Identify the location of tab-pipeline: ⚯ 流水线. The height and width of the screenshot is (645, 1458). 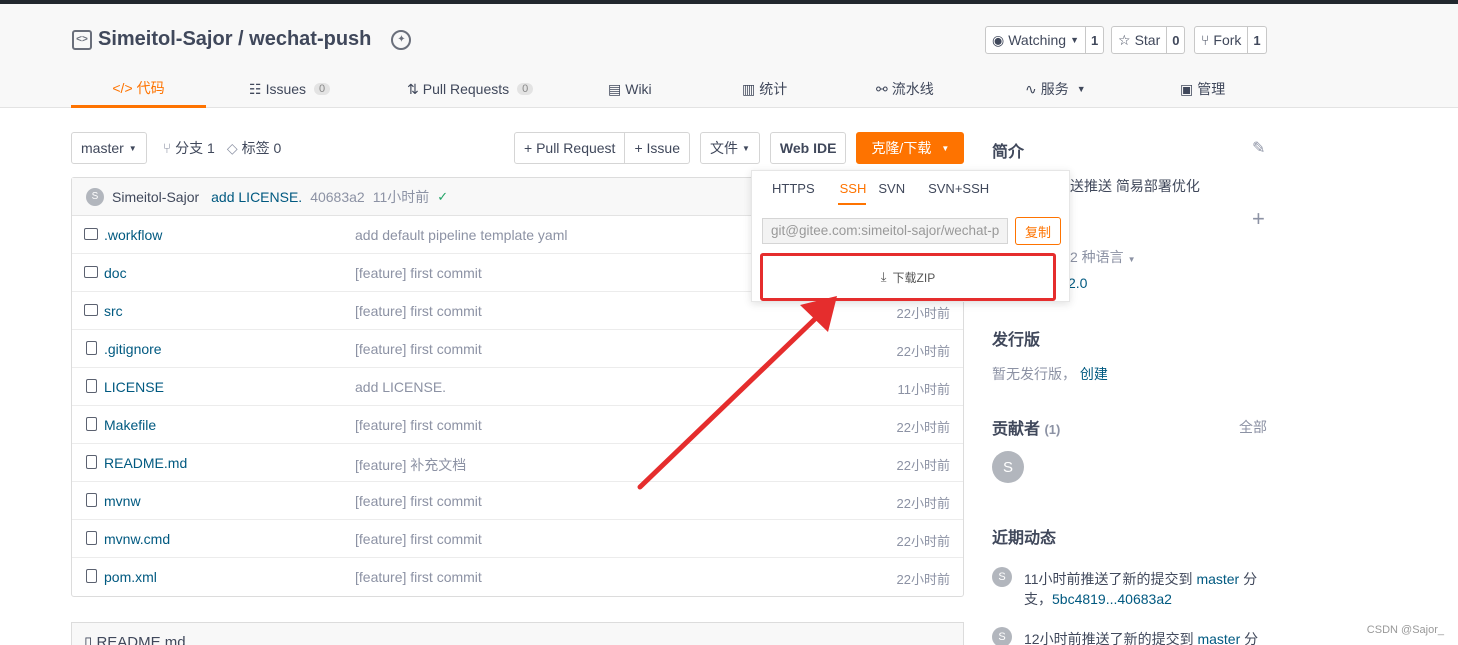
(905, 89).